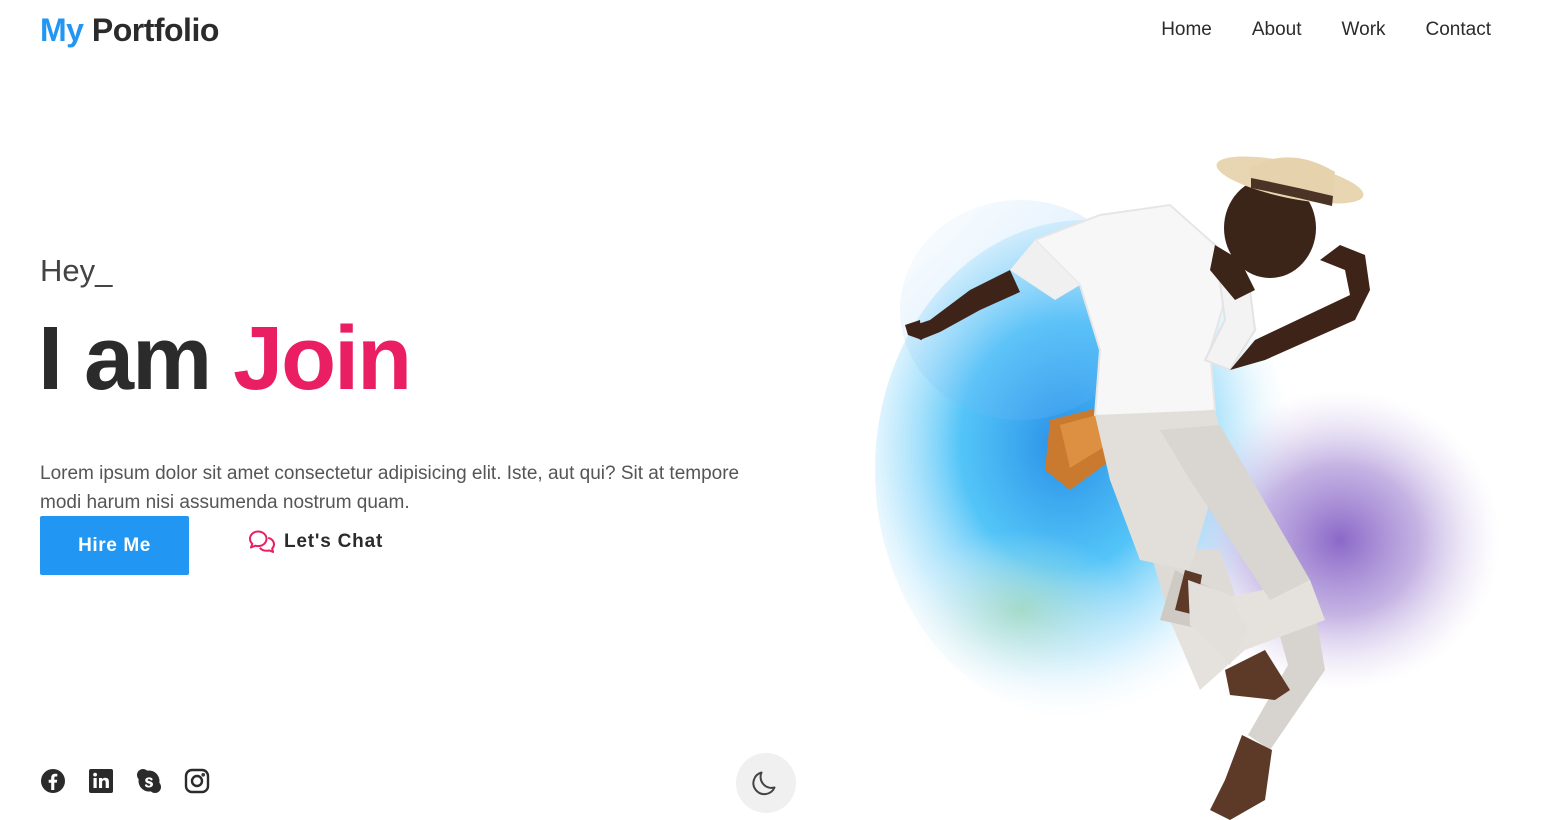 The width and height of the screenshot is (1543, 820). What do you see at coordinates (1277, 30) in the screenshot?
I see `nav-link-about: About` at bounding box center [1277, 30].